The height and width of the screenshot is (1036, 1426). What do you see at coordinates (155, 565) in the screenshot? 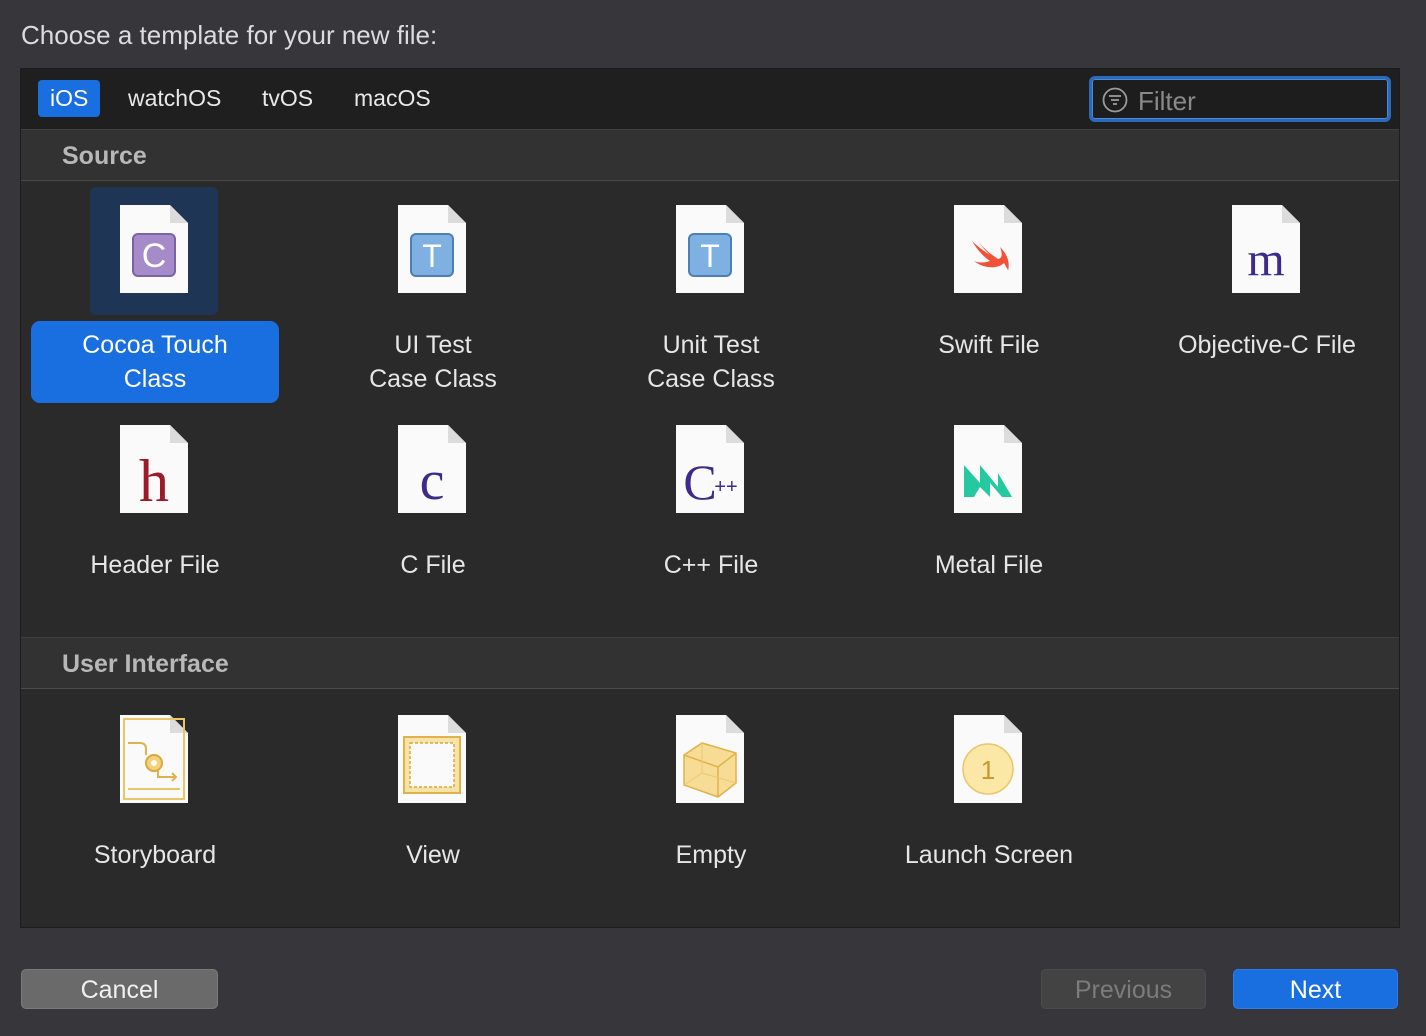
I see `template-label: Header File` at bounding box center [155, 565].